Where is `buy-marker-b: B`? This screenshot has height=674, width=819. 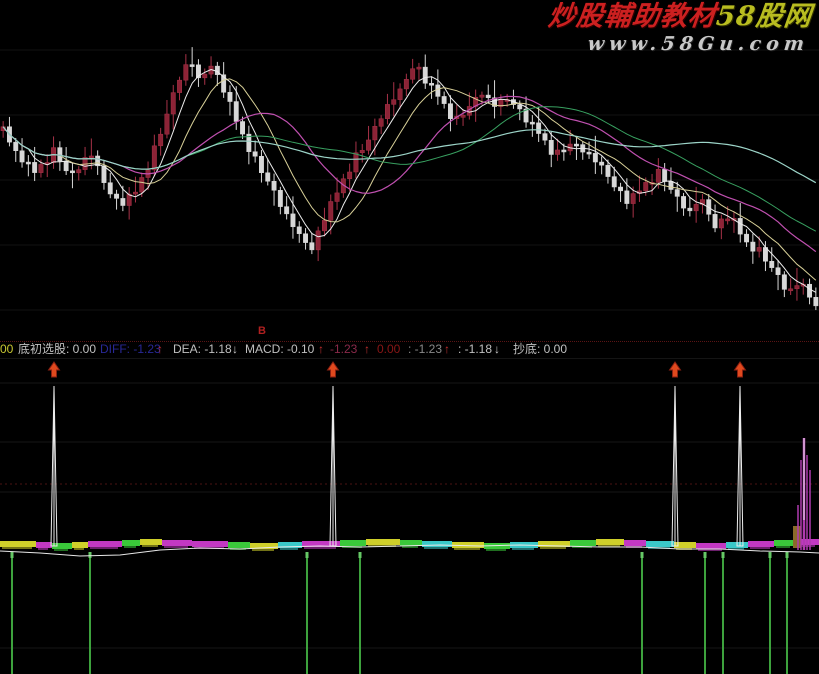 buy-marker-b: B is located at coordinates (262, 331).